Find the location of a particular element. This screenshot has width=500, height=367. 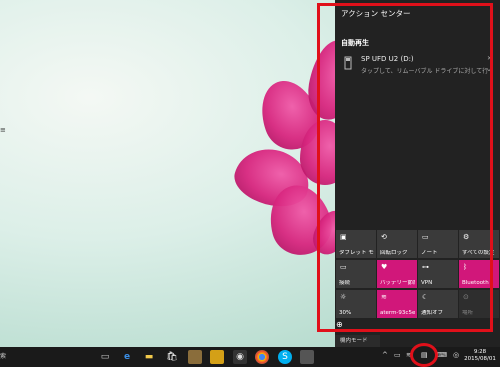

clock-time: 9:28 is located at coordinates (480, 352).